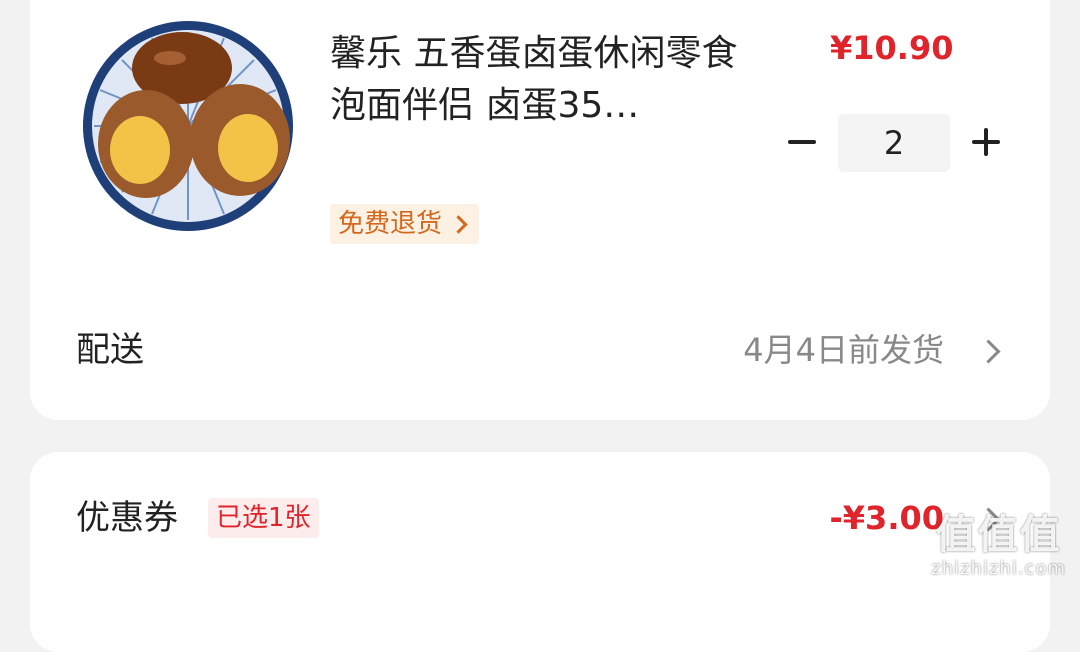  I want to click on shipping-date: 4月4日前发货, so click(843, 350).